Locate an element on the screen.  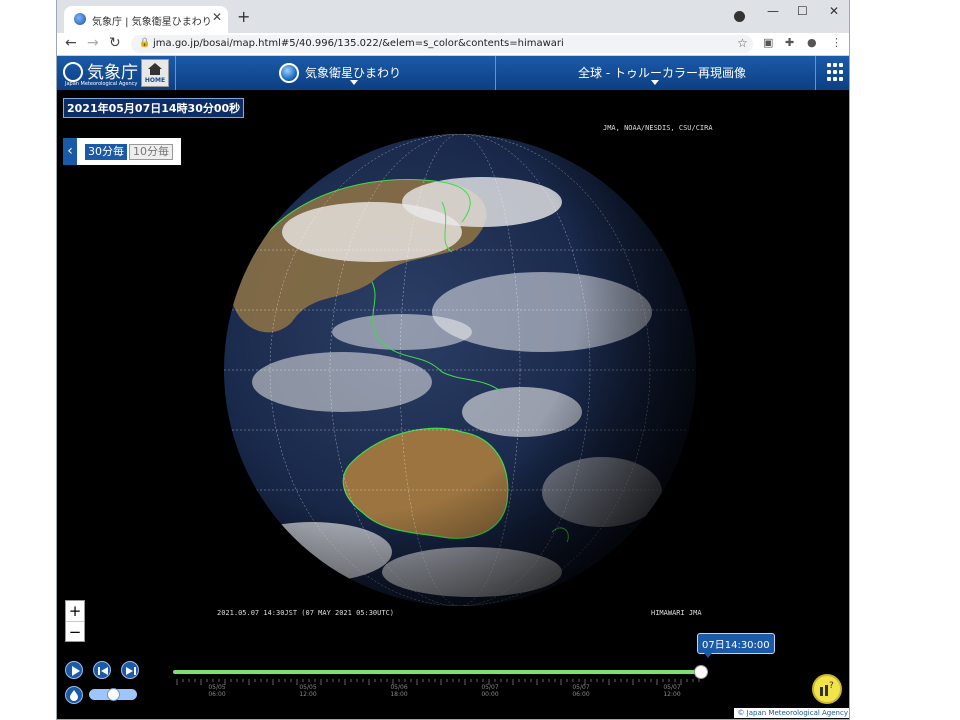
logo-subtitle: Japan Meteorological Agency is located at coordinates (101, 84).